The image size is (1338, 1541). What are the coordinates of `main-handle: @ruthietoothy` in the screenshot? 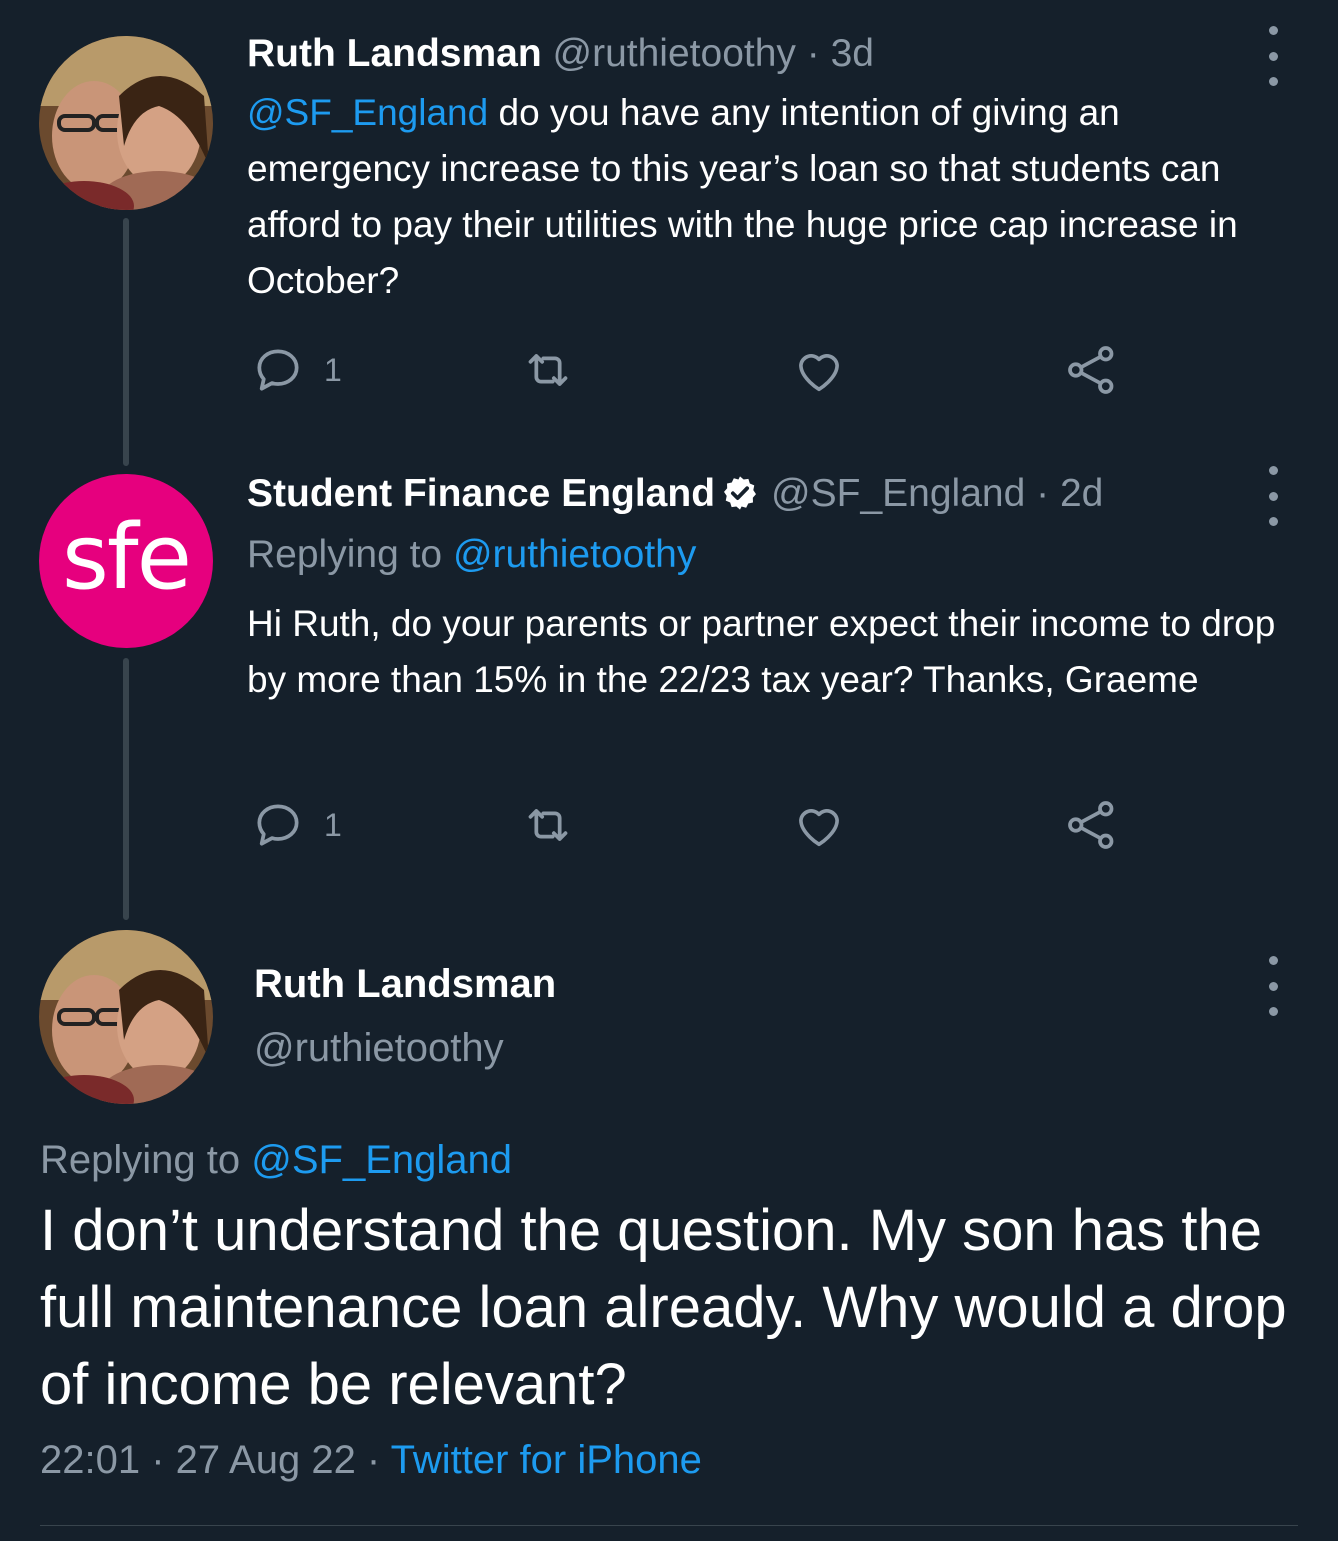 It's located at (379, 1048).